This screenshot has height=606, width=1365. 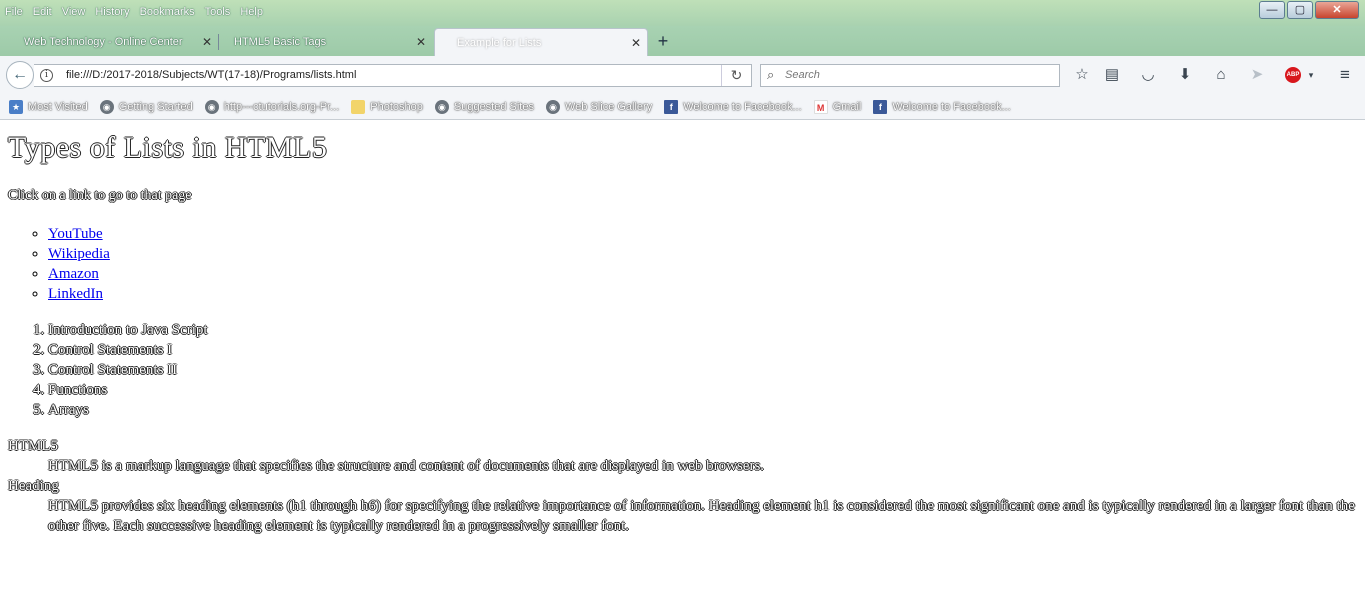 I want to click on bookmark-suggested-sites: ◉ Suggested Sites, so click(x=484, y=106).